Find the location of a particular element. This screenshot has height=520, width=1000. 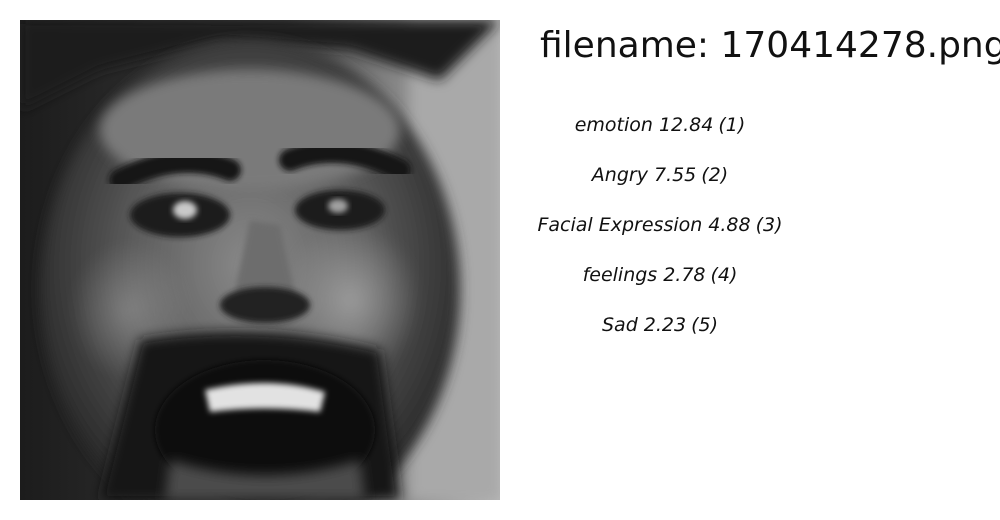

label-name: feelings is located at coordinates (620, 275).